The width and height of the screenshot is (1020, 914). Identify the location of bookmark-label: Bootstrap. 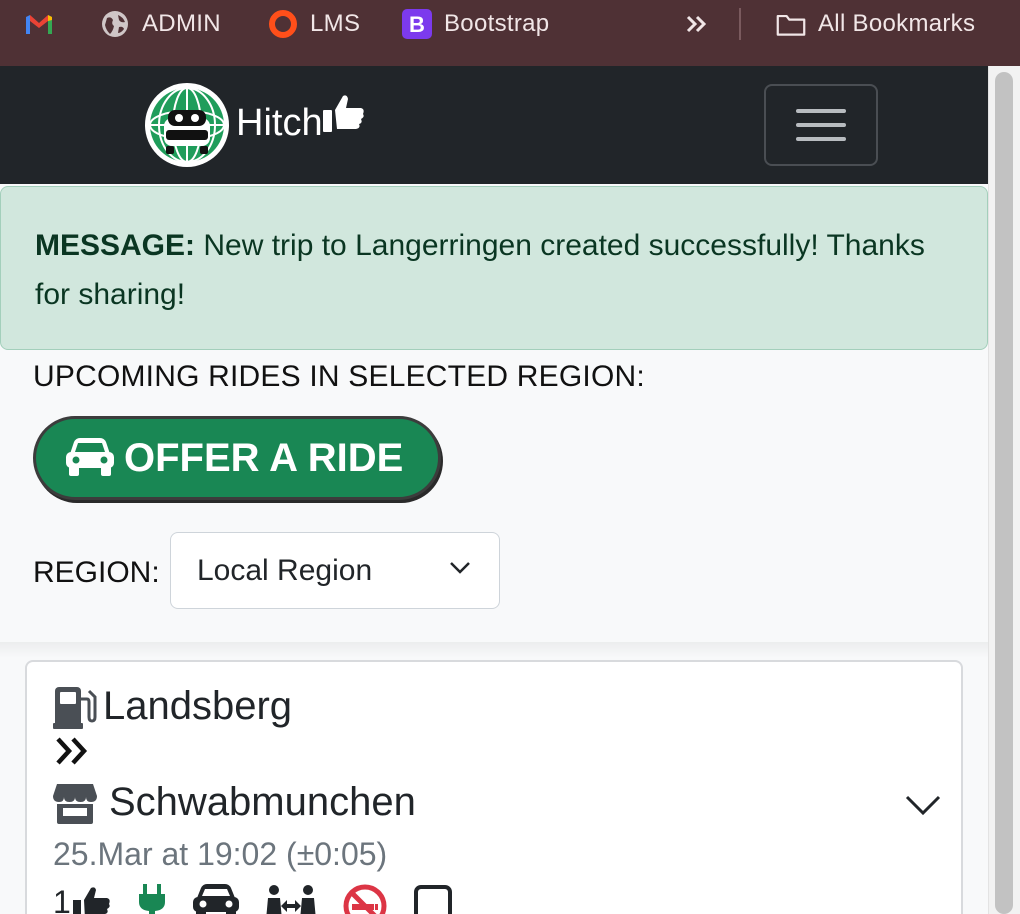
(497, 23).